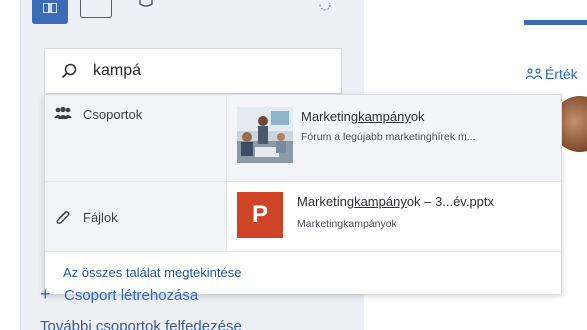  Describe the element at coordinates (450, 201) in the screenshot. I see `title-suffix: ok – 3...év.pptx` at that location.